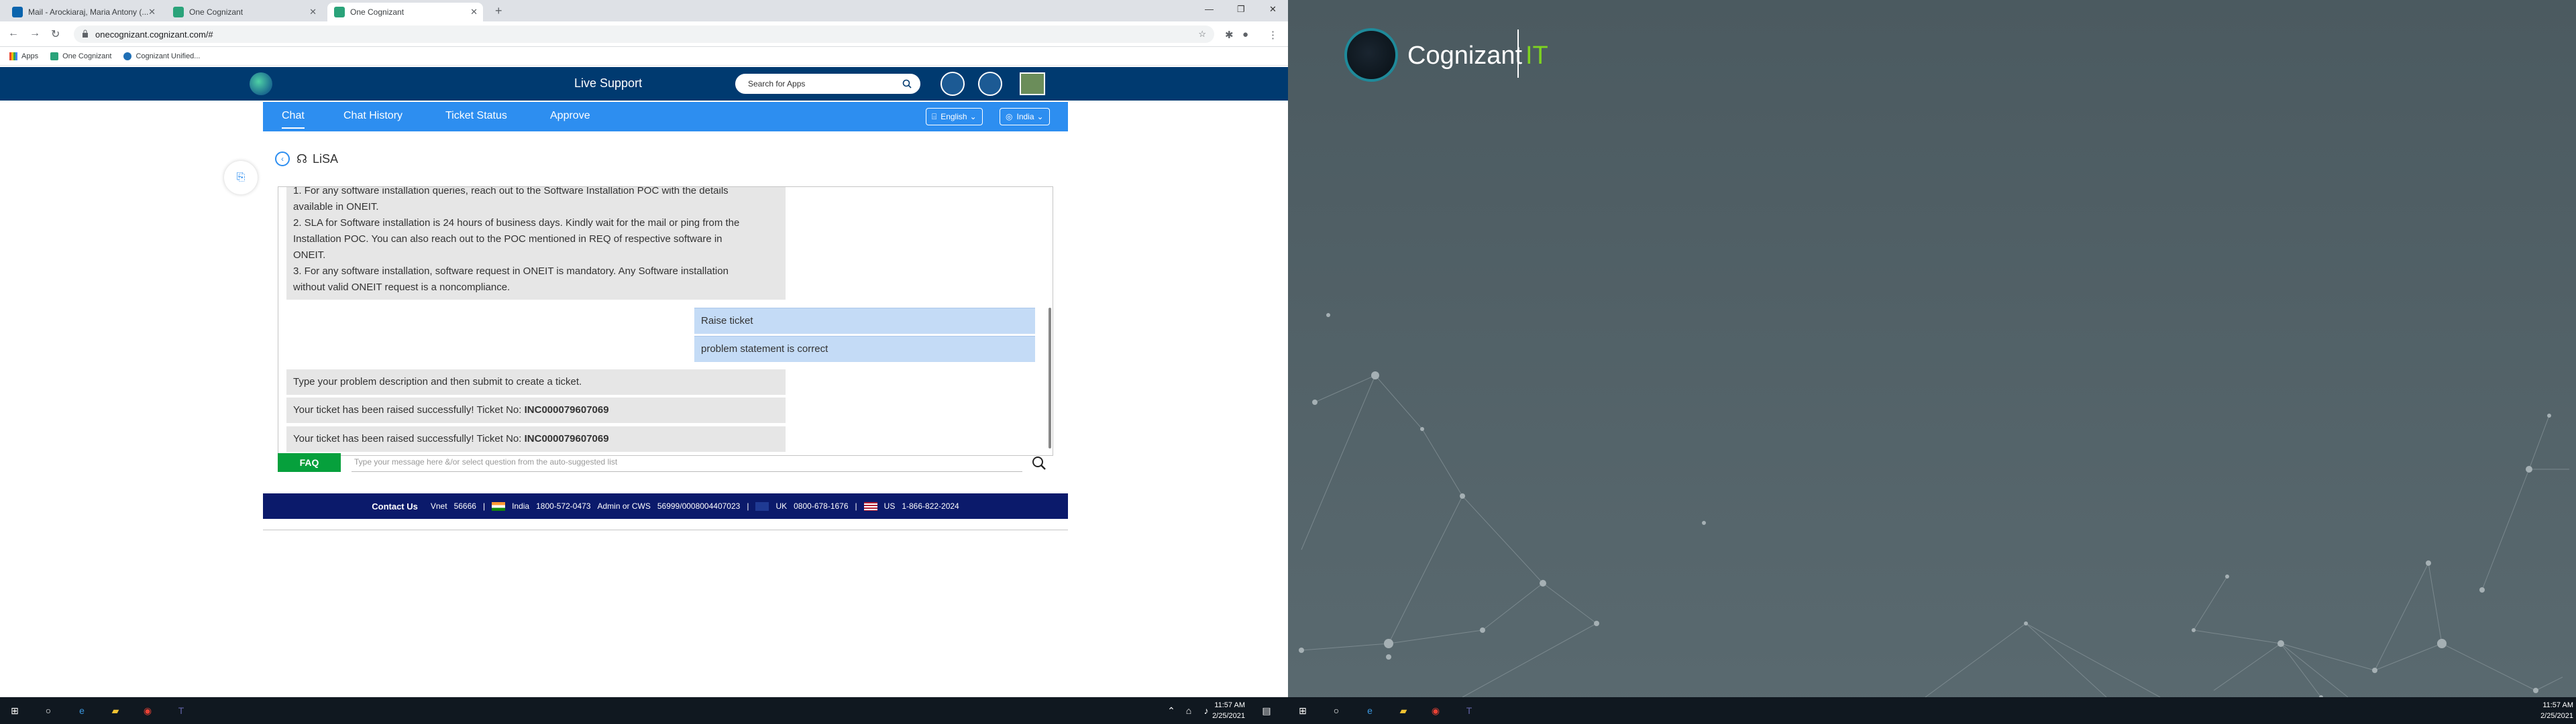 The height and width of the screenshot is (724, 2576). What do you see at coordinates (17, 12) in the screenshot?
I see `outlook-icon` at bounding box center [17, 12].